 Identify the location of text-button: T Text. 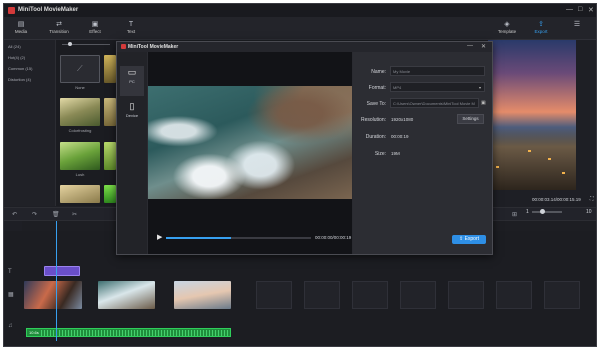
(131, 27).